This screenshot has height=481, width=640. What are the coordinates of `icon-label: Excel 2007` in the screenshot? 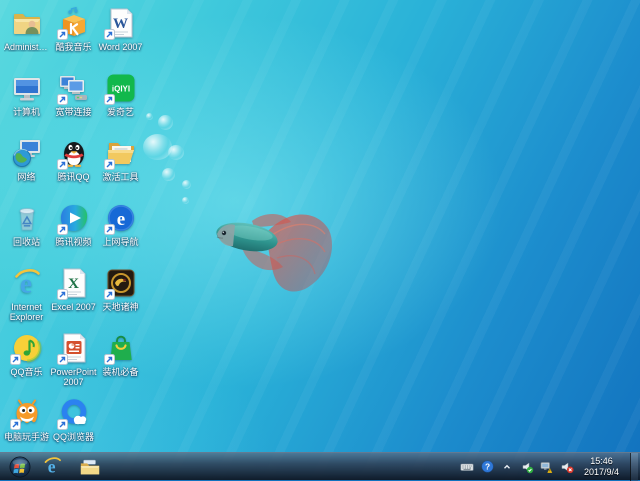 It's located at (73, 307).